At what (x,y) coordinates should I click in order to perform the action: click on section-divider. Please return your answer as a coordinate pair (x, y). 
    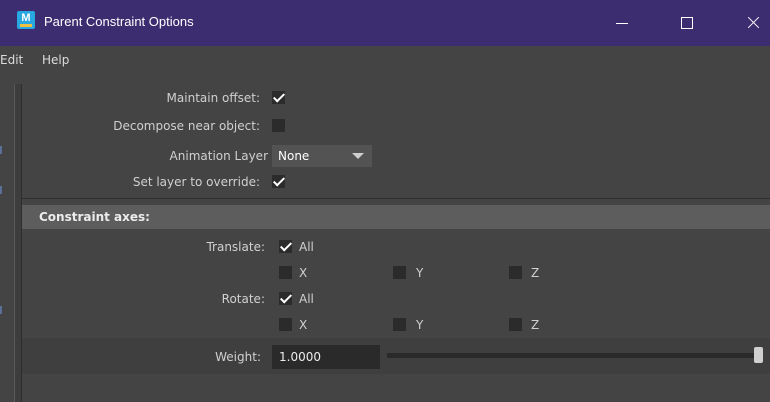
    Looking at the image, I should click on (396, 198).